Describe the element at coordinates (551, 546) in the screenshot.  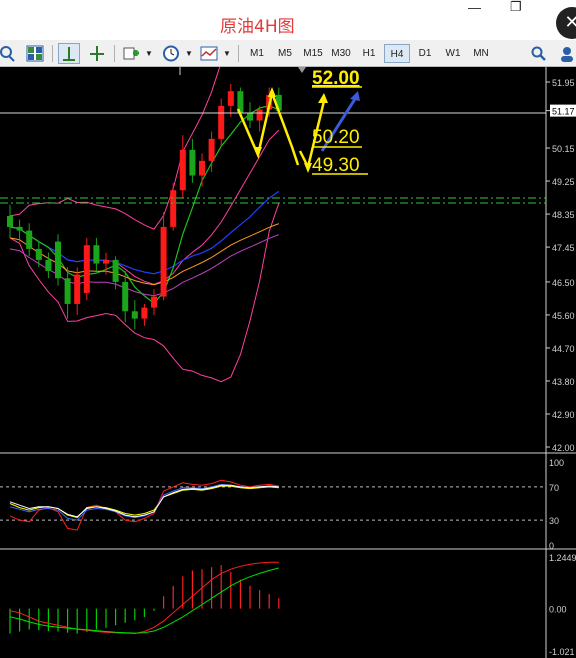
I see `rsi-axis-label: 0` at that location.